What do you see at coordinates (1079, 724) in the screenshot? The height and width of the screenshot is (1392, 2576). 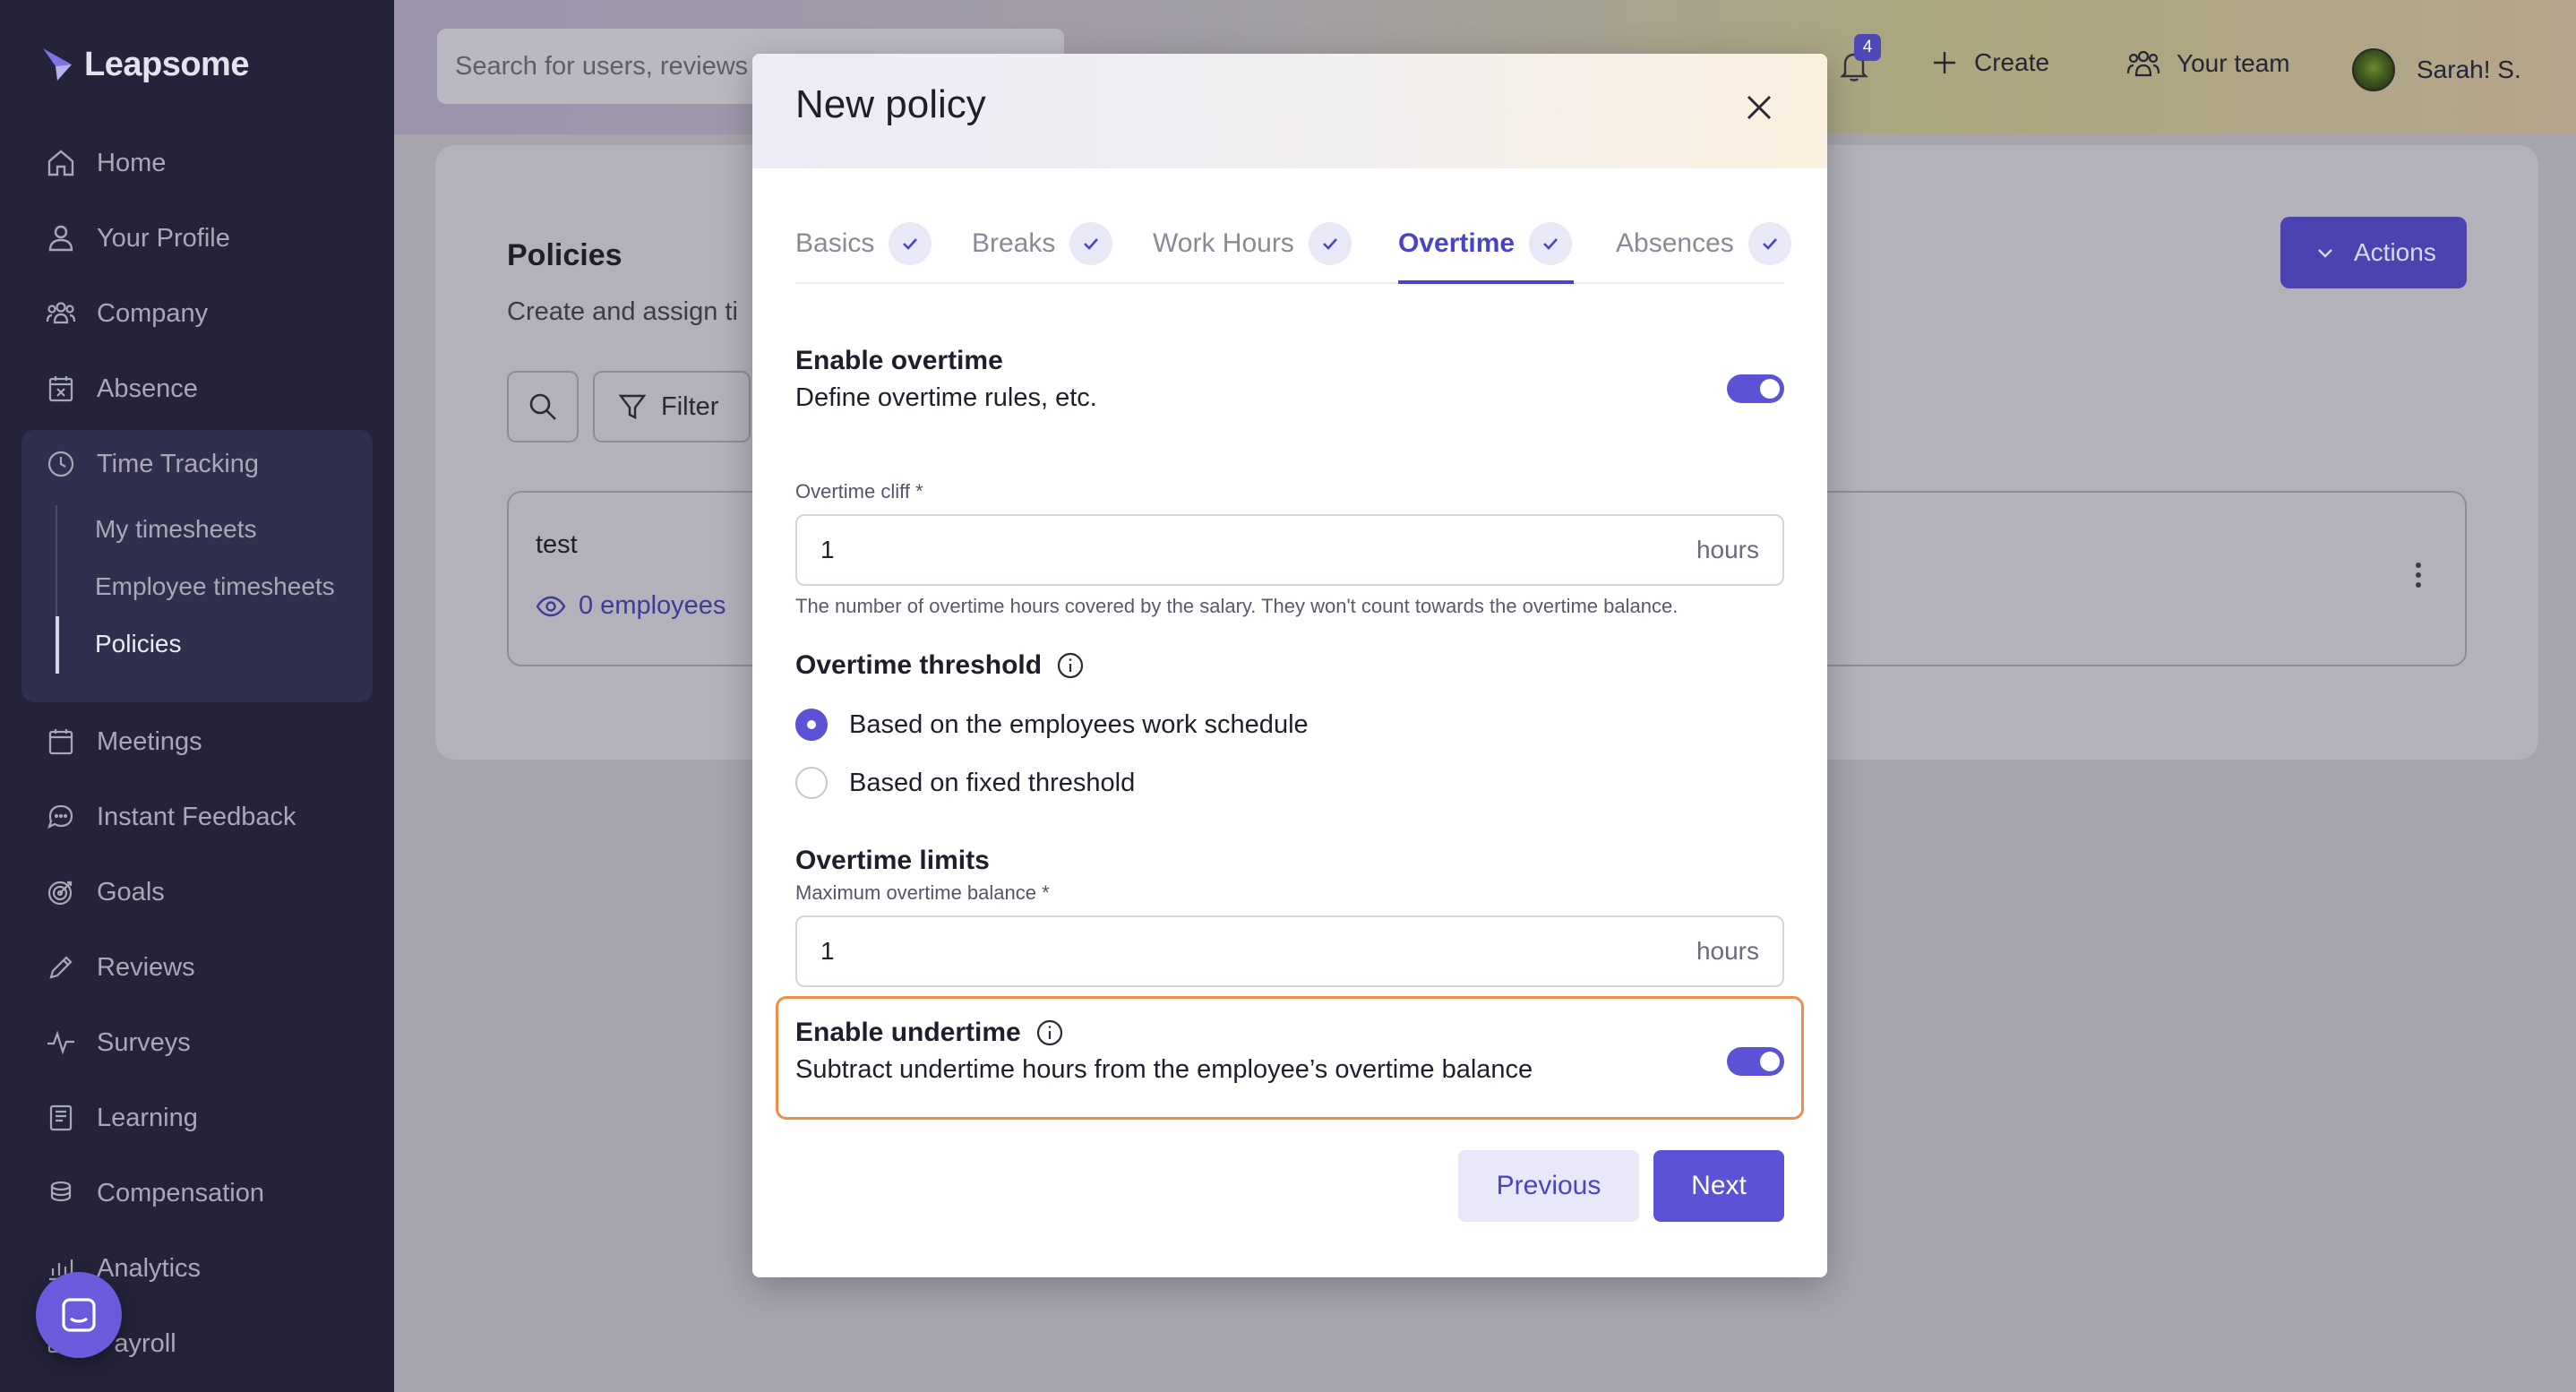 I see `threshold-option-label: Based on the employees work schedule` at bounding box center [1079, 724].